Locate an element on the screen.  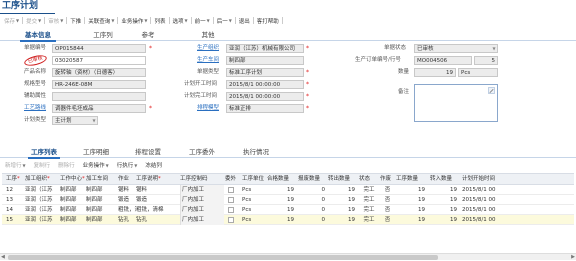
plan-finish-field: 2015/8/1 00:00:00 is located at coordinates (265, 96).